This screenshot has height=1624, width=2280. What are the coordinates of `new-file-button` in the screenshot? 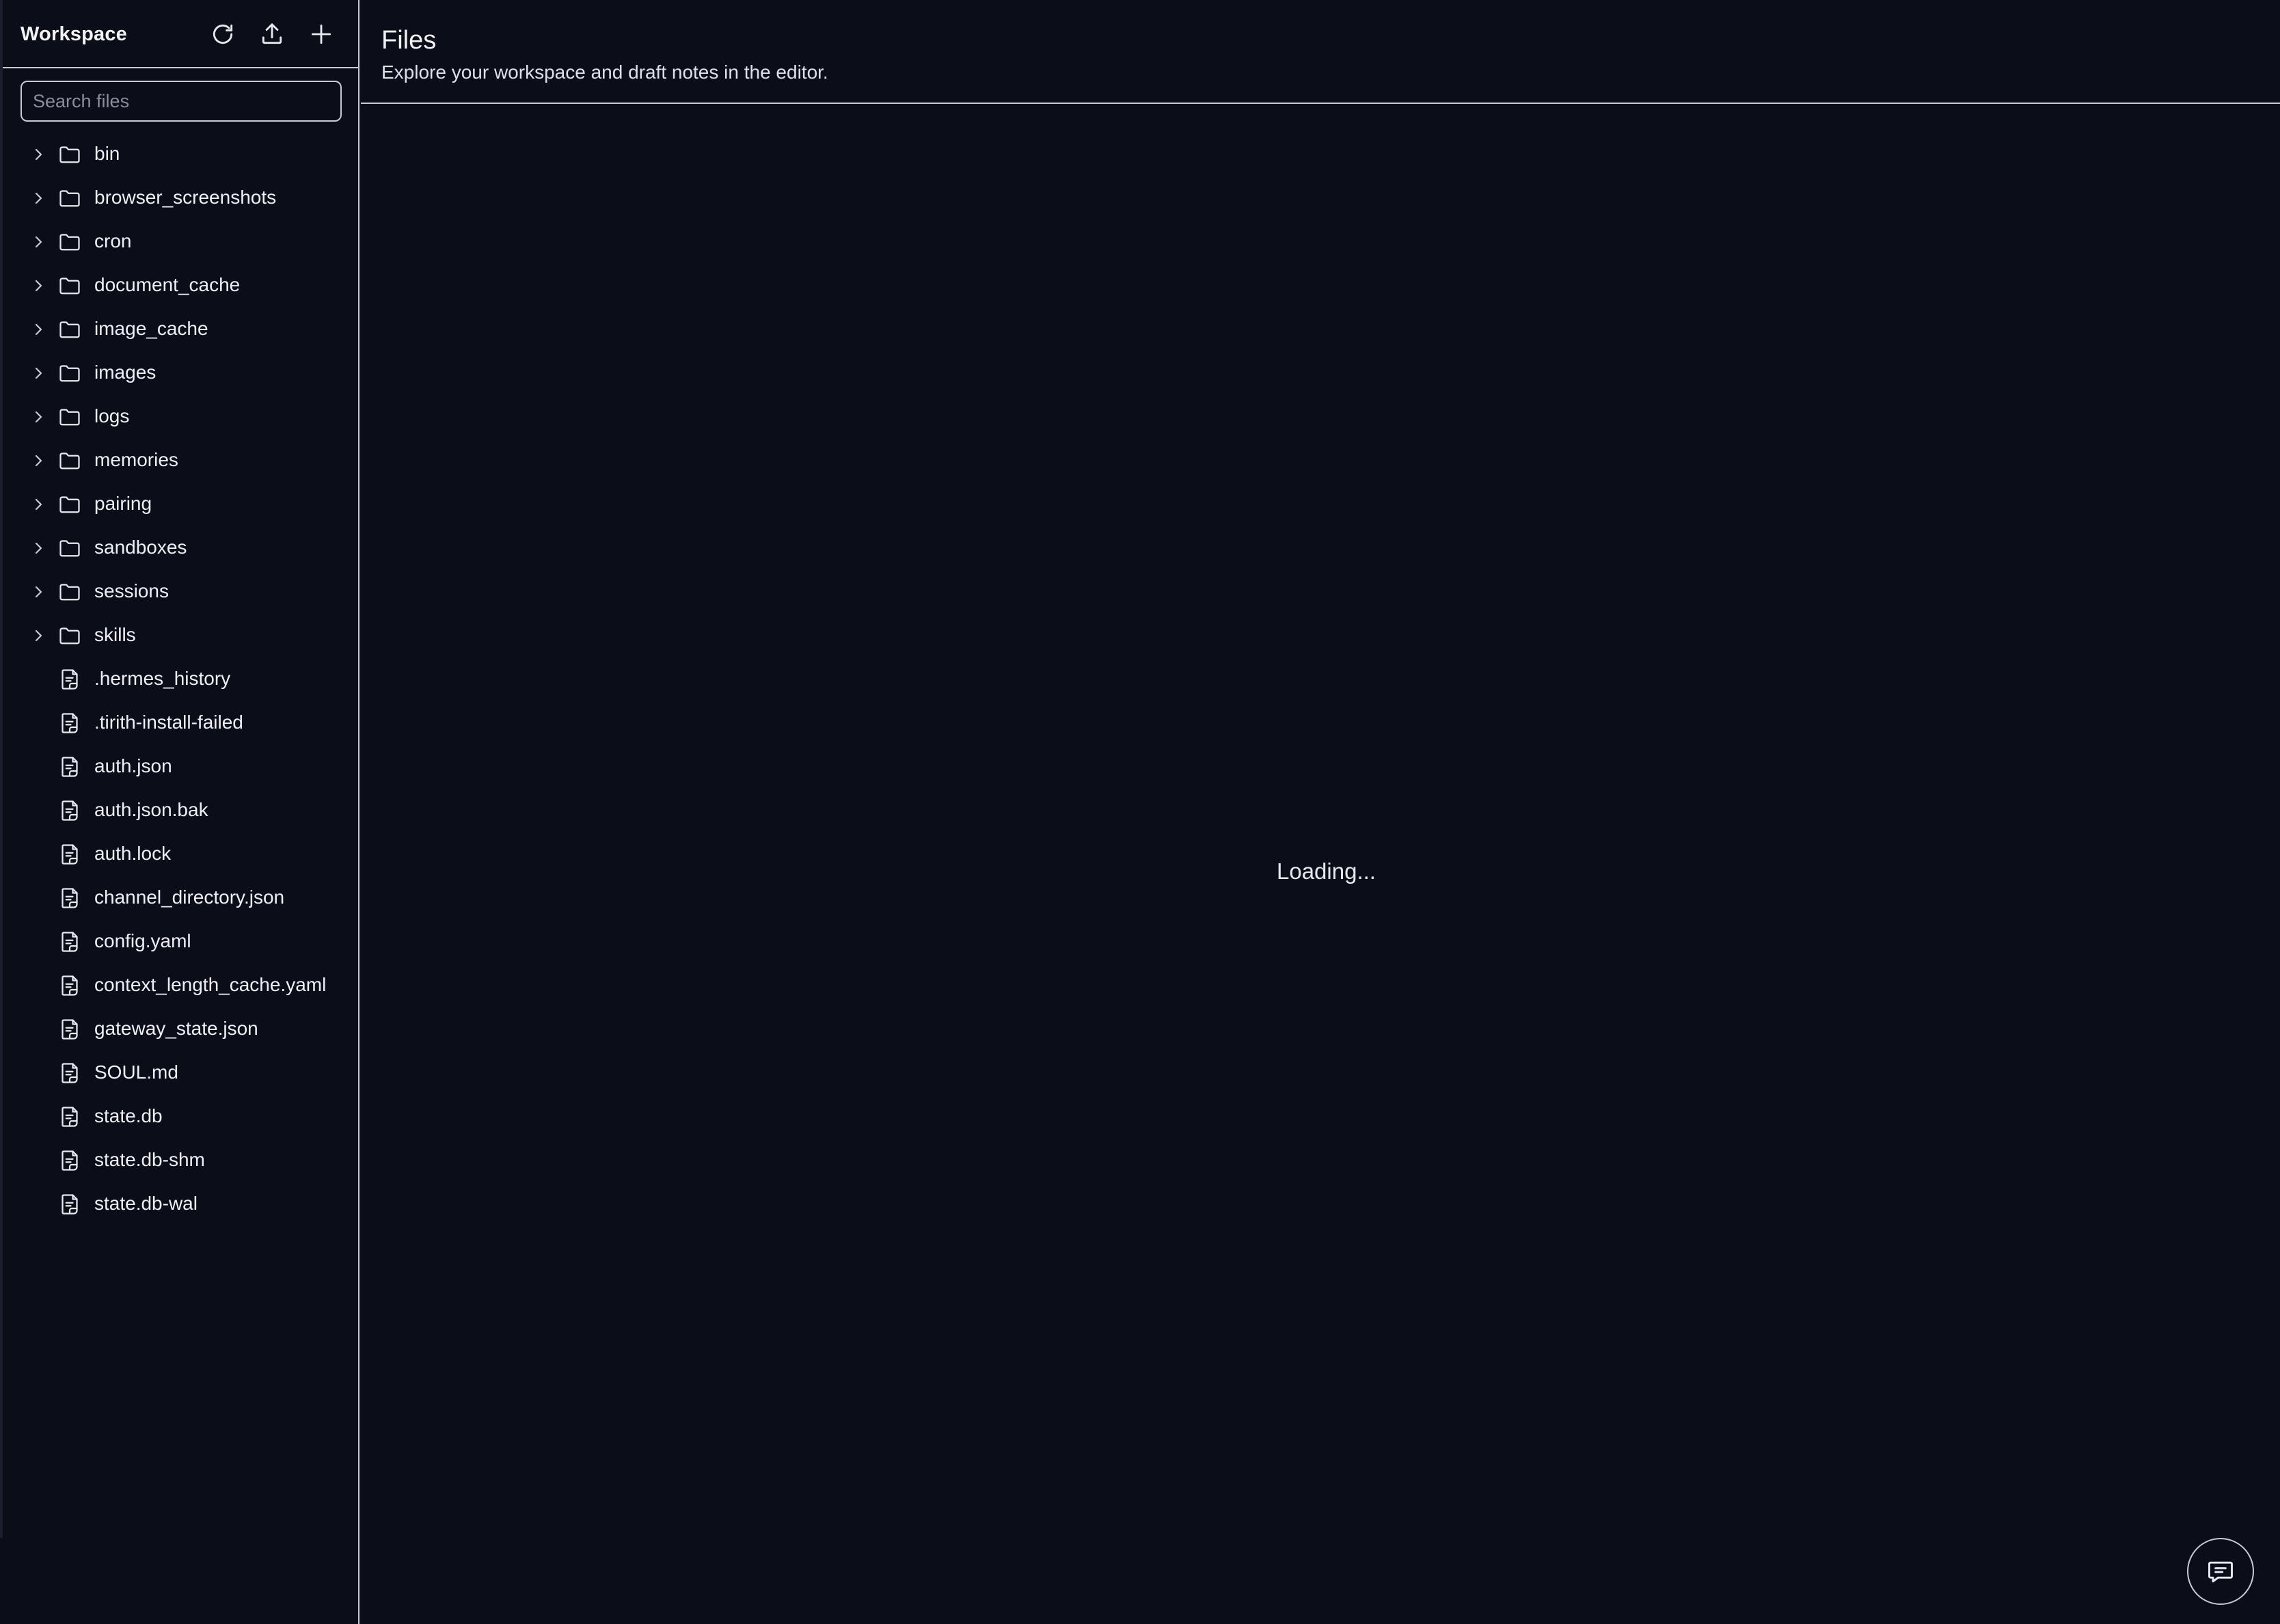 It's located at (321, 35).